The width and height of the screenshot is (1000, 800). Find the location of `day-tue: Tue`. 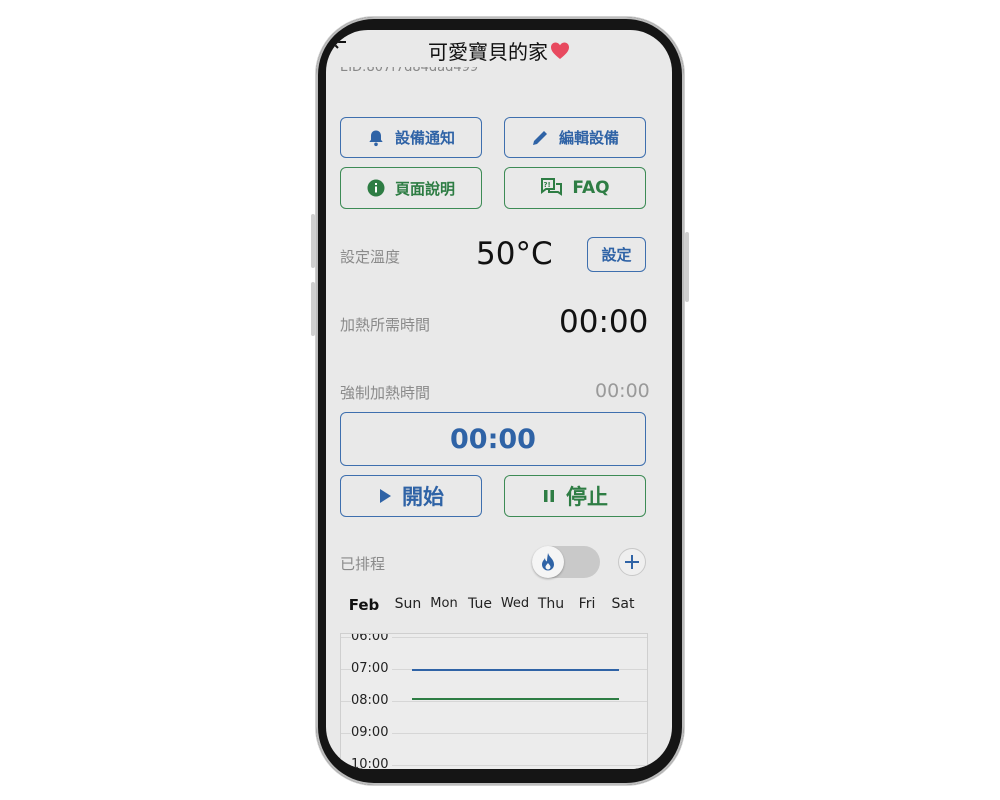

day-tue: Tue is located at coordinates (480, 604).